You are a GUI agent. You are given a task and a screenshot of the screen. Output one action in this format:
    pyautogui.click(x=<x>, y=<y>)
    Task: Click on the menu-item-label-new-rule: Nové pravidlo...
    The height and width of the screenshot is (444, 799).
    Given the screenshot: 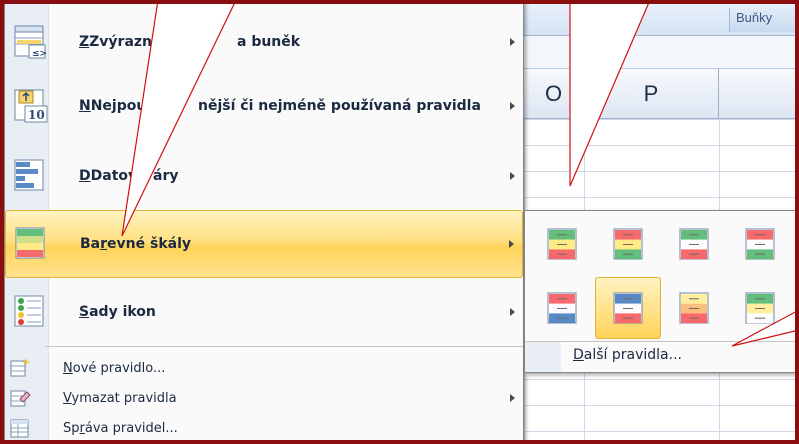 What is the action you would take?
    pyautogui.click(x=114, y=368)
    